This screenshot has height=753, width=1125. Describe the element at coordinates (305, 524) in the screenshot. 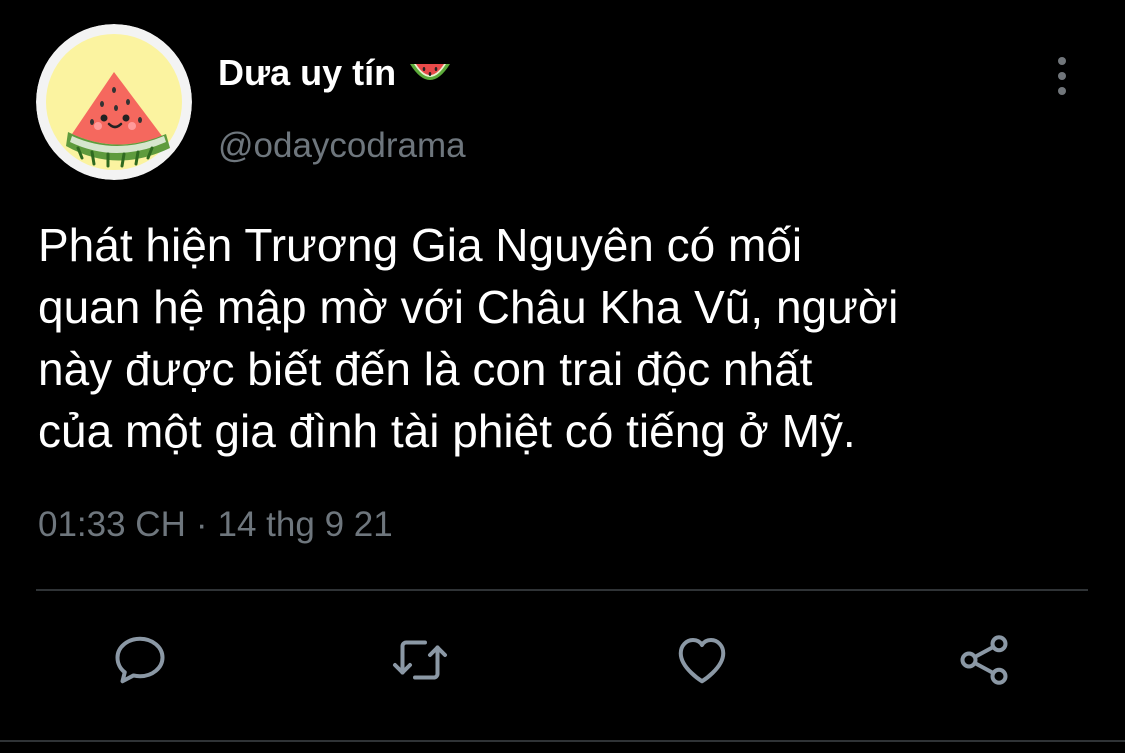

I see `tweet-date: 14 thg 9 21` at that location.